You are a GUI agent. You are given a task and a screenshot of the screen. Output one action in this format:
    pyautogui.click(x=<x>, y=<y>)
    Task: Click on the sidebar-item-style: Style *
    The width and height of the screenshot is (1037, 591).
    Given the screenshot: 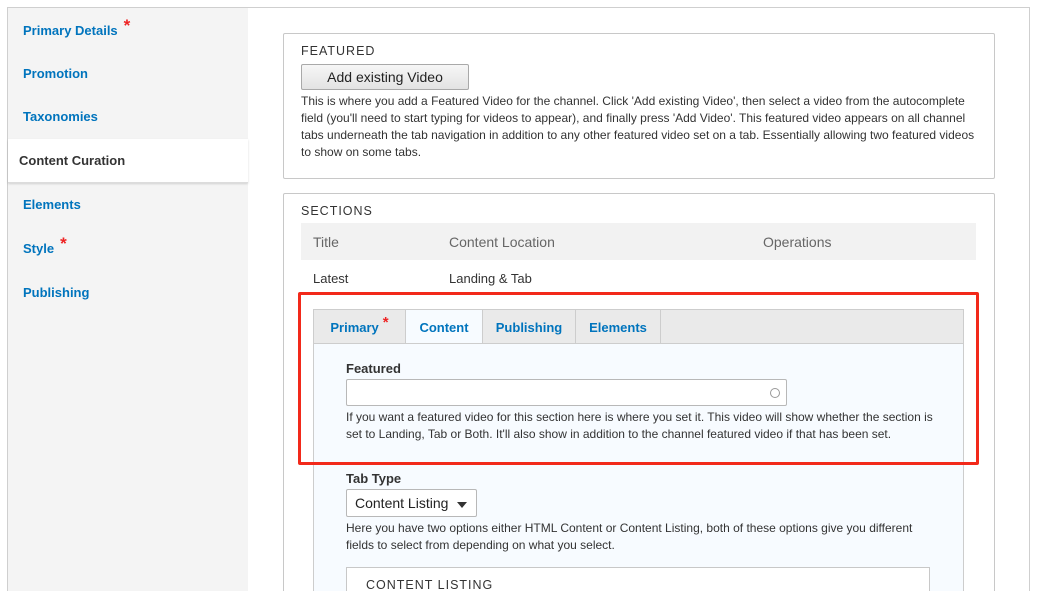 What is the action you would take?
    pyautogui.click(x=128, y=248)
    